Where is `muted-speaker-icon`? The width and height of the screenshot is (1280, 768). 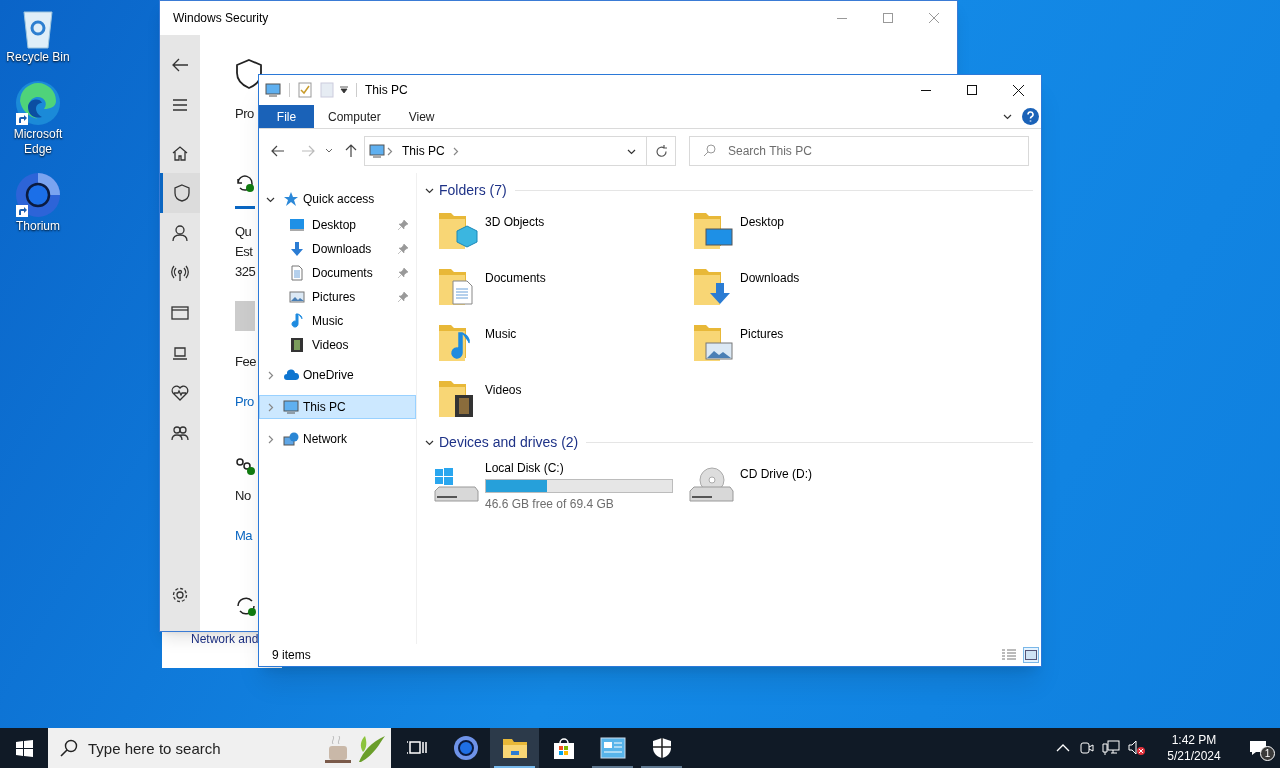
muted-speaker-icon is located at coordinates (1137, 748).